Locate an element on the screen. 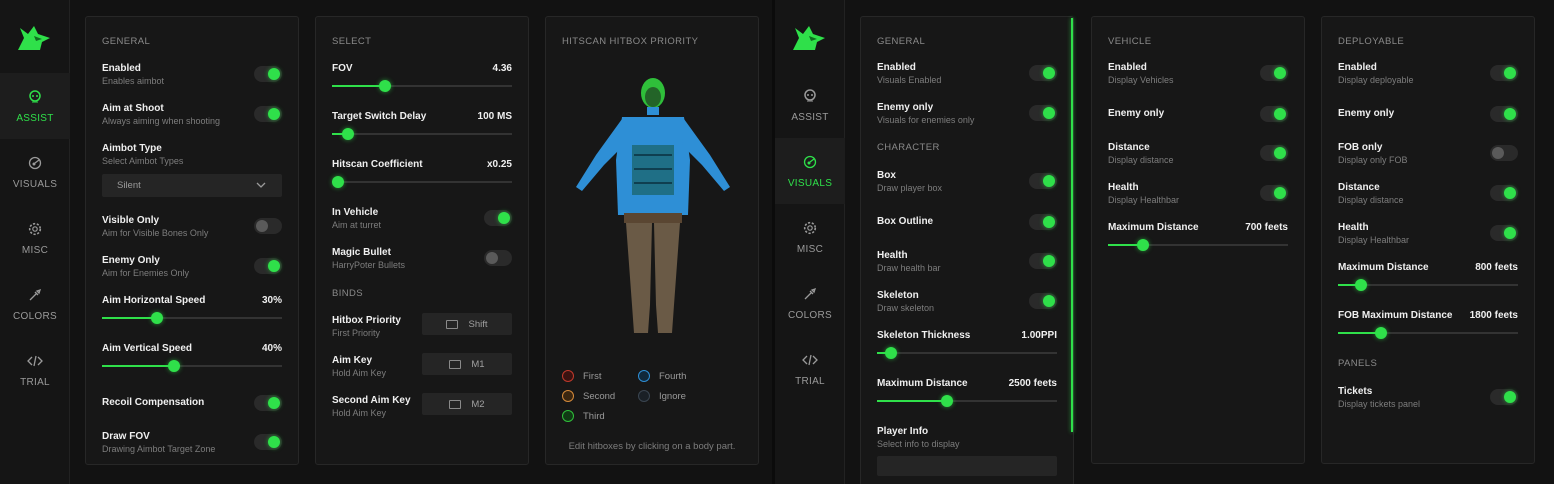 The image size is (1554, 484). visible-only-toggle is located at coordinates (268, 226).